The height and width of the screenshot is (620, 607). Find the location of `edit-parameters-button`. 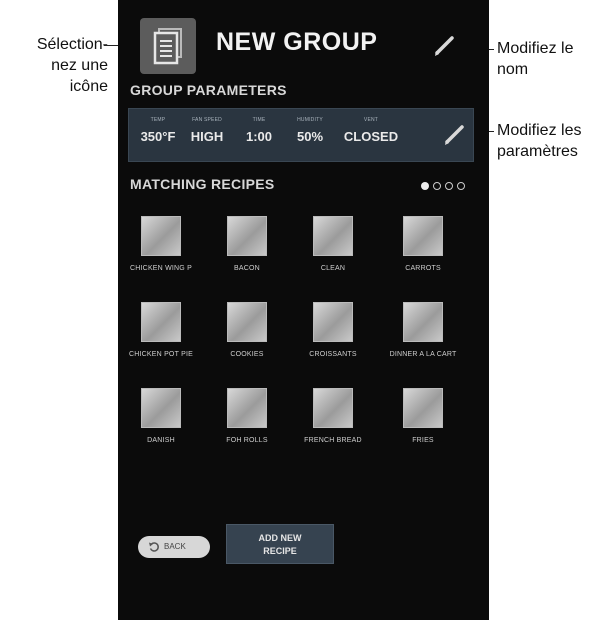

edit-parameters-button is located at coordinates (455, 134).